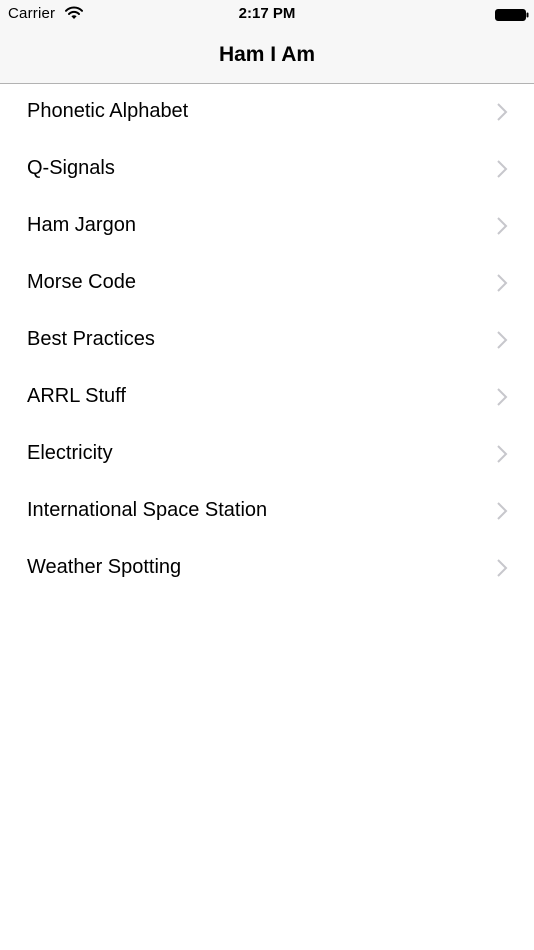 Image resolution: width=534 pixels, height=950 pixels. I want to click on list-item-label: Electricity, so click(70, 453).